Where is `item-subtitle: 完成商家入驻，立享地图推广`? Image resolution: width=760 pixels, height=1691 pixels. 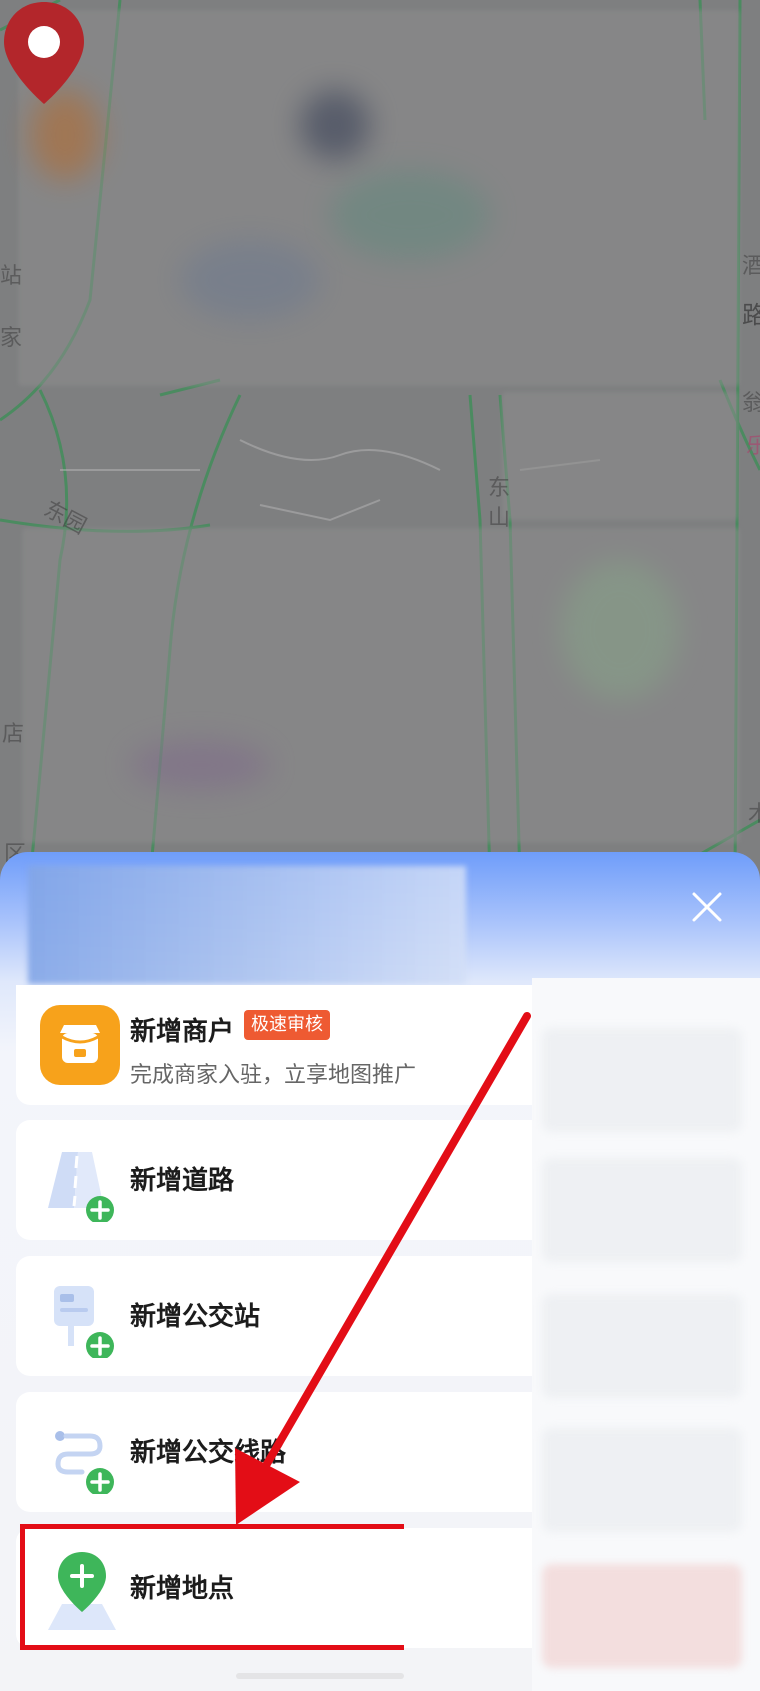
item-subtitle: 完成商家入驻，立享地图推广 is located at coordinates (273, 1075).